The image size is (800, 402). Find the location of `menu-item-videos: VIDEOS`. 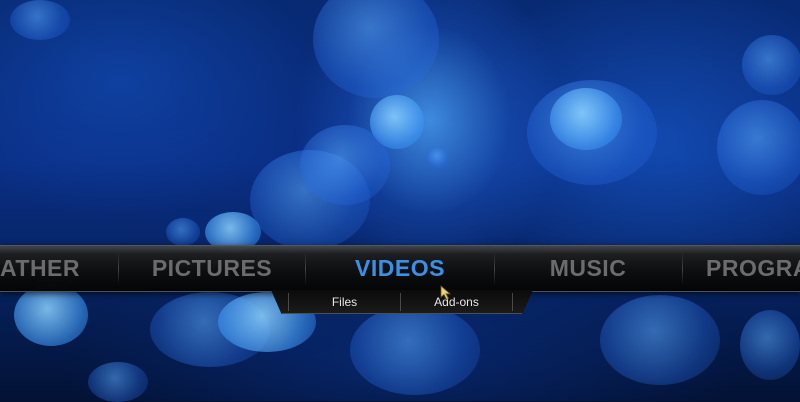

menu-item-videos: VIDEOS is located at coordinates (400, 268).